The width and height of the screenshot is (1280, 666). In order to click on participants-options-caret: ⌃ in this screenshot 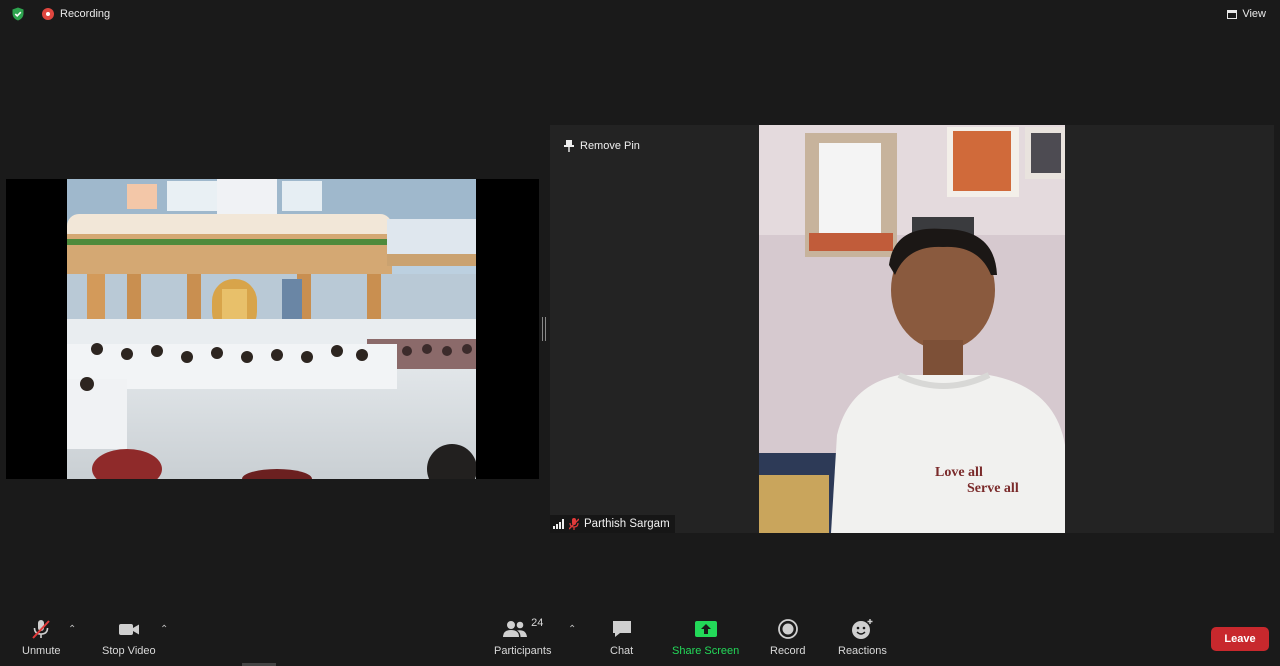, I will do `click(573, 629)`.